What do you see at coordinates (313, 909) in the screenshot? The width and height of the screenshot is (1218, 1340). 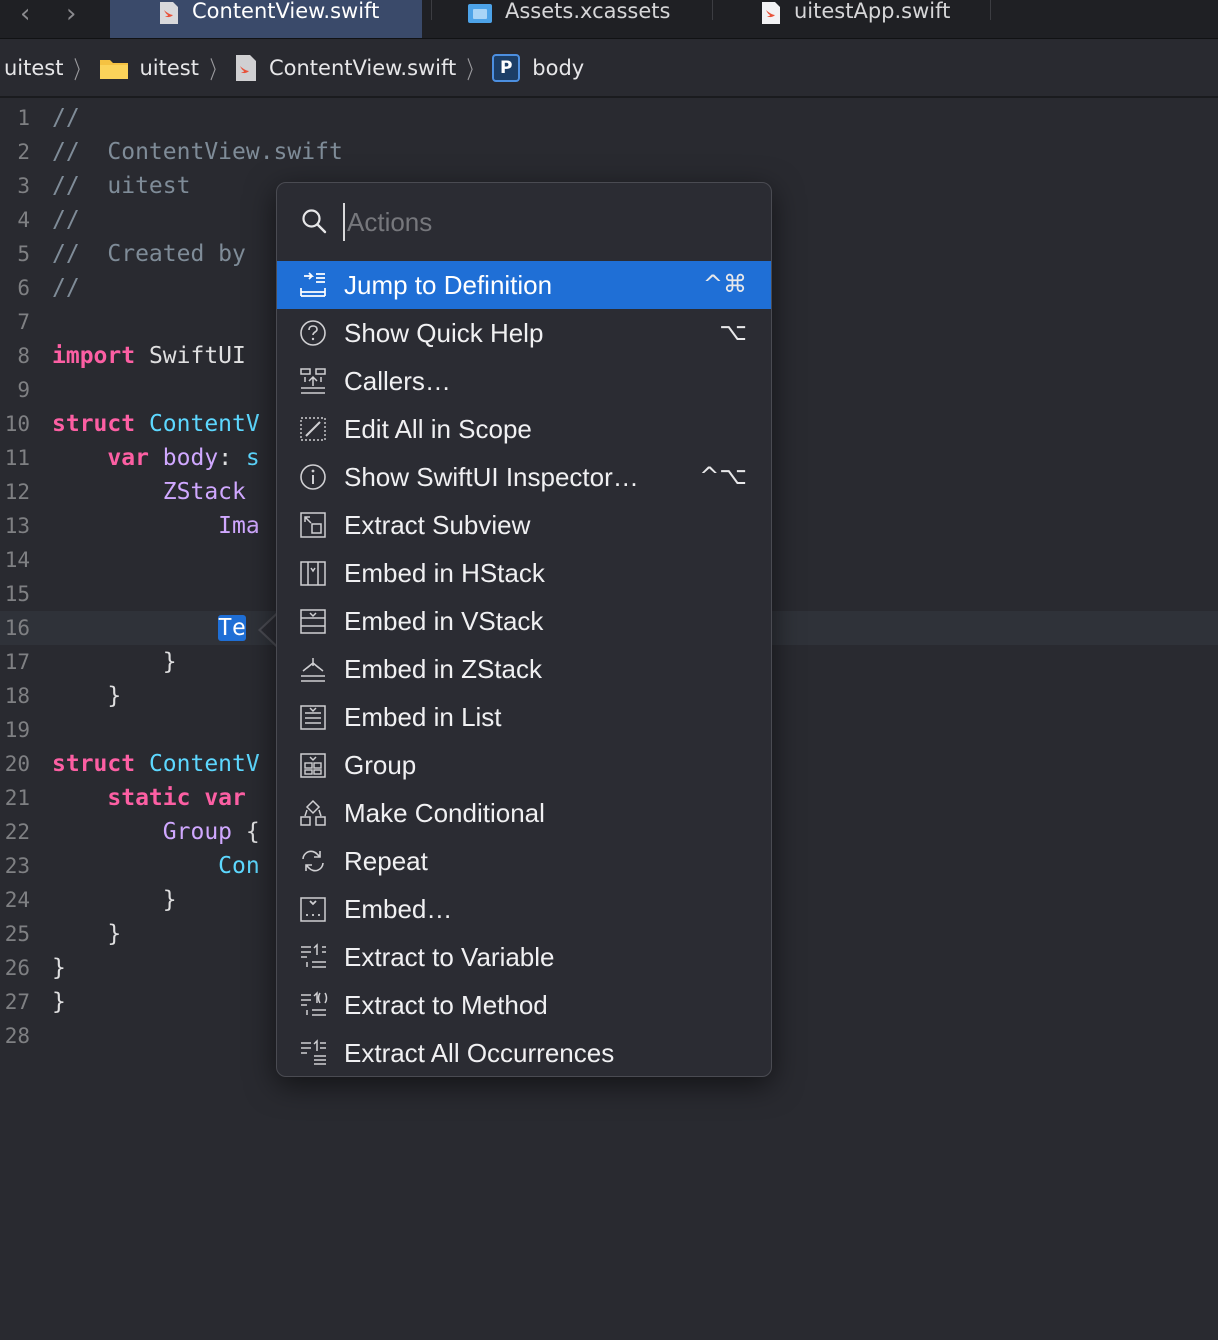 I see `embed-icon` at bounding box center [313, 909].